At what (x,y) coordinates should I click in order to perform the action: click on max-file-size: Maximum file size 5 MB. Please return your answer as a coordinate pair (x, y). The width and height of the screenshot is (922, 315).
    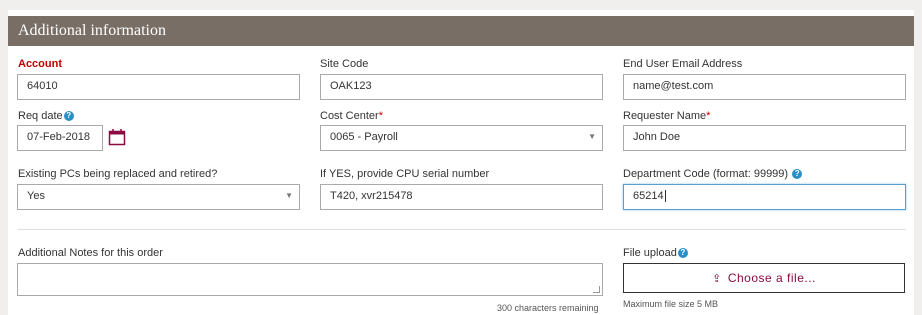
    Looking at the image, I should click on (671, 304).